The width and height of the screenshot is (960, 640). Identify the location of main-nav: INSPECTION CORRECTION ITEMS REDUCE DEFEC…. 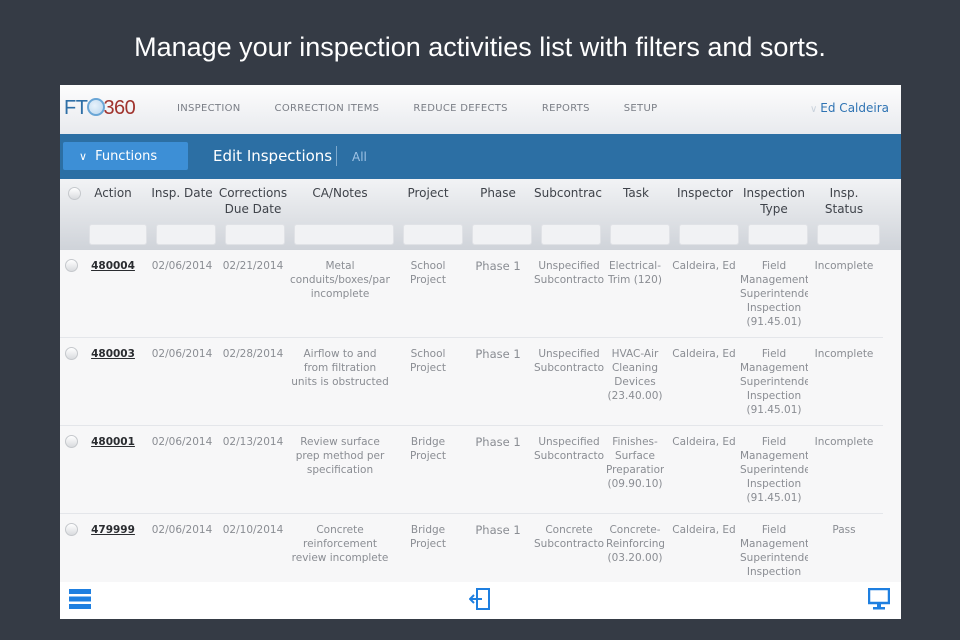
(434, 108).